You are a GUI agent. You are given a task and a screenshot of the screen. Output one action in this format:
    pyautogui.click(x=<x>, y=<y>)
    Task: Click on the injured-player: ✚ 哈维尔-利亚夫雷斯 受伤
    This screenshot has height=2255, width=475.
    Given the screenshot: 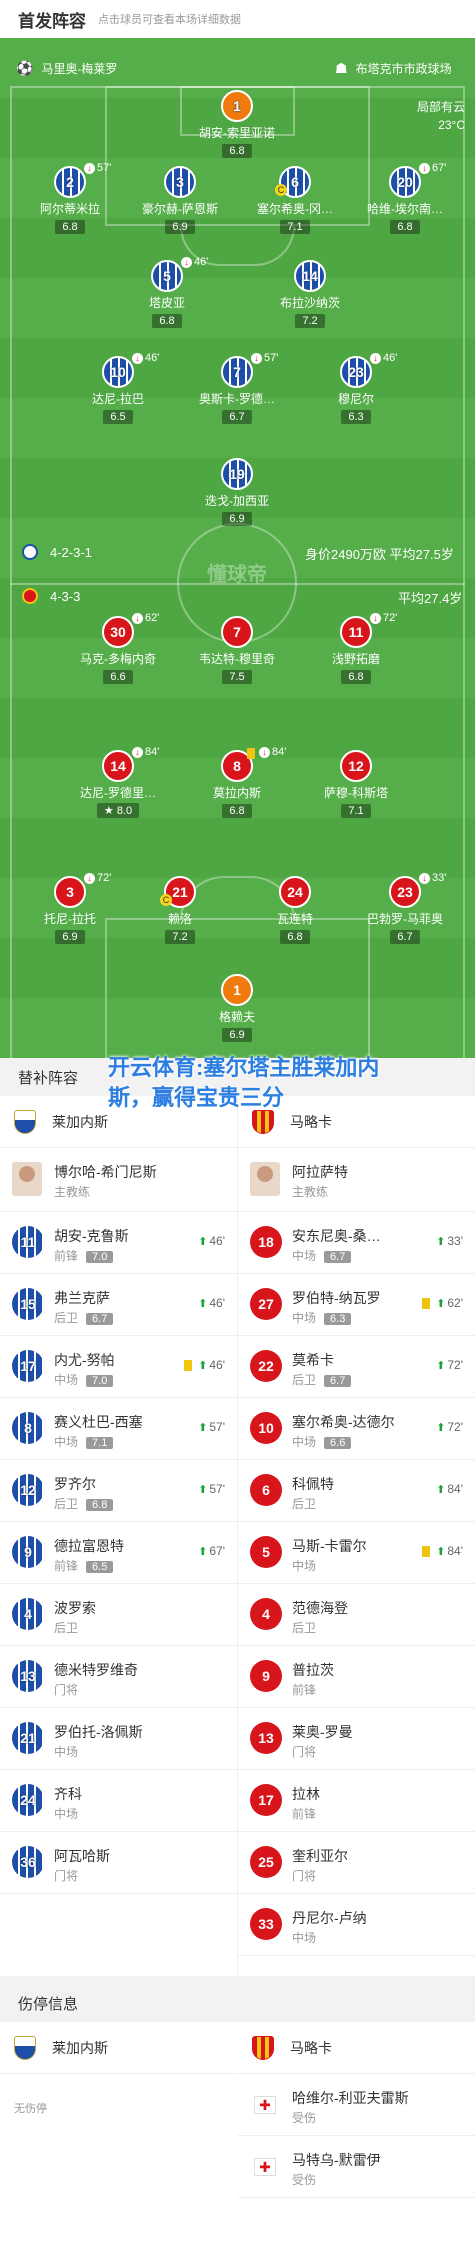 What is the action you would take?
    pyautogui.click(x=356, y=2105)
    